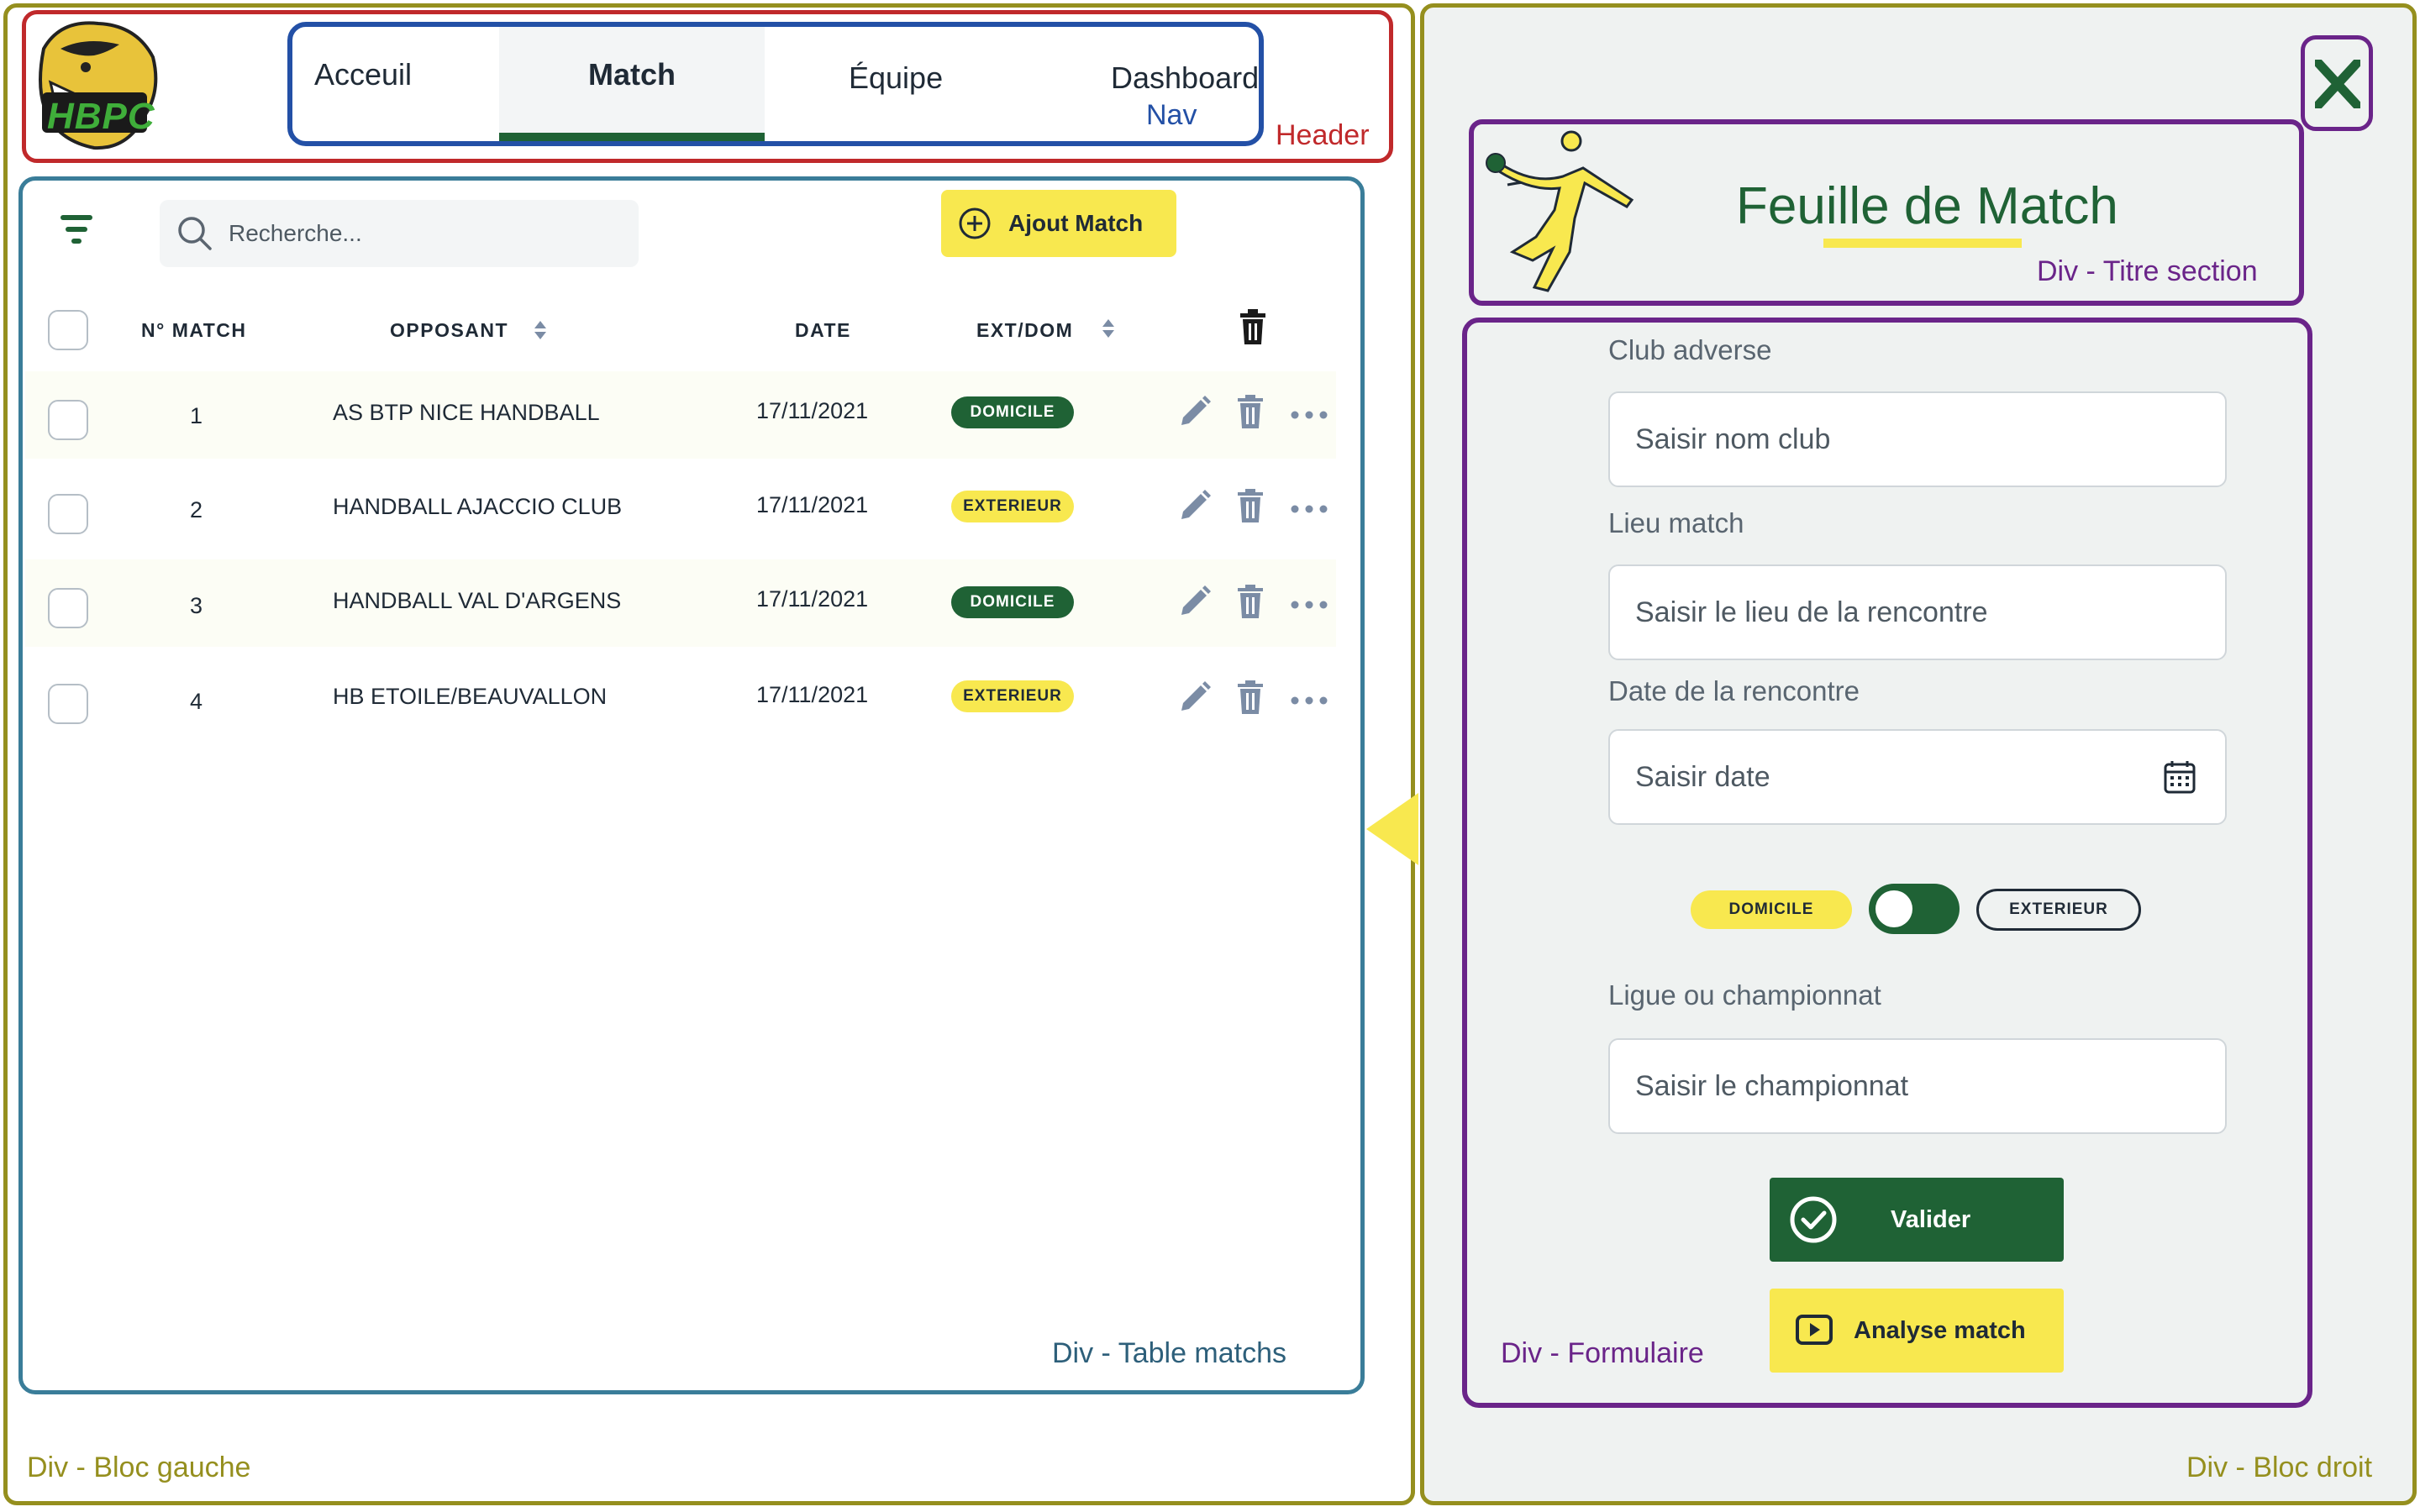 This screenshot has width=2420, height=1512. Describe the element at coordinates (196, 415) in the screenshot. I see `cell-num: 1` at that location.